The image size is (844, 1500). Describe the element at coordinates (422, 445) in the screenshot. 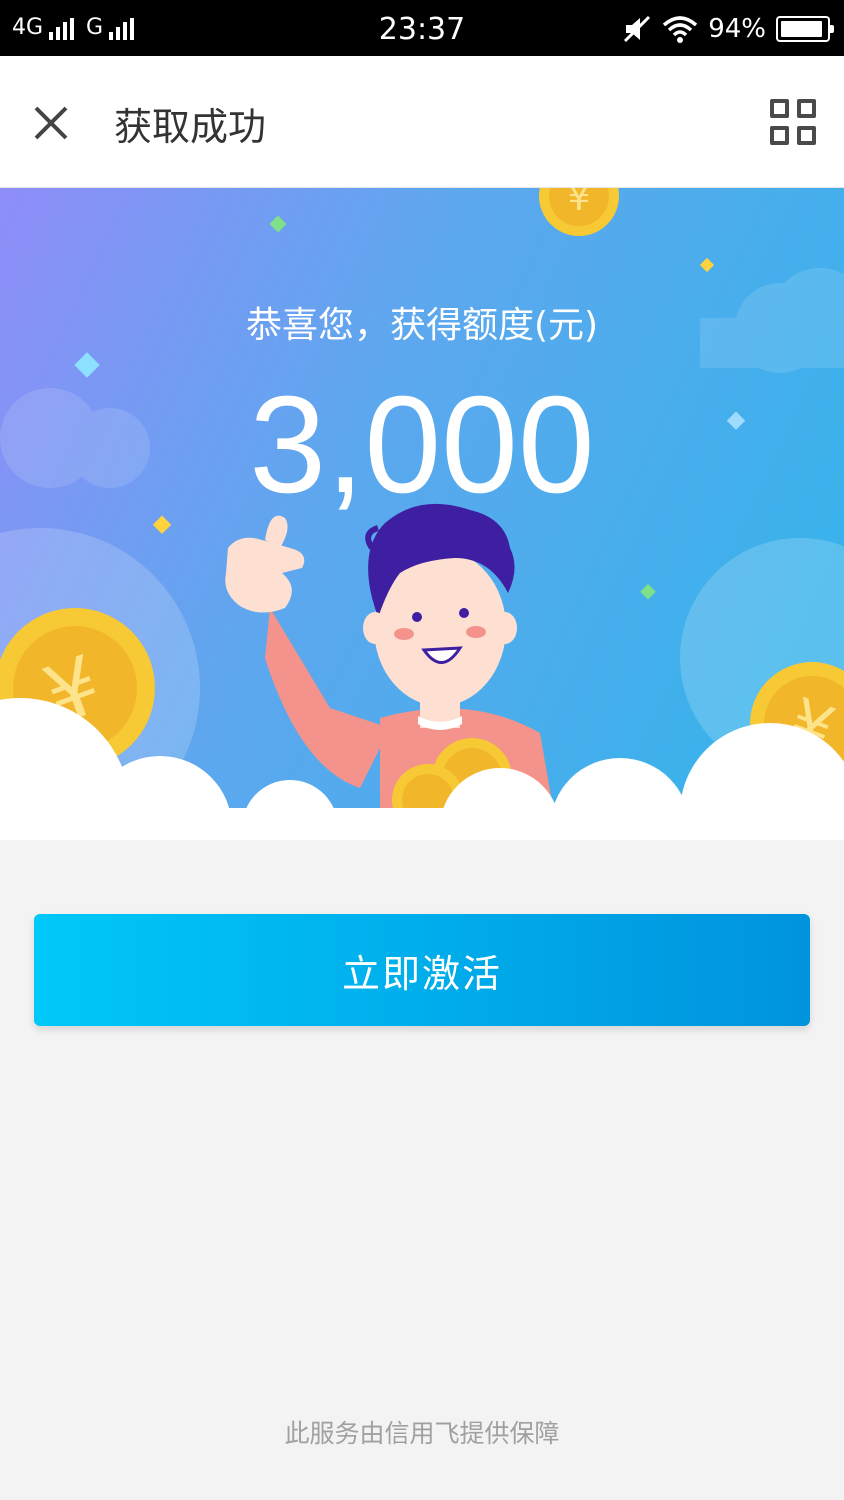

I see `credit-amount: 3,000` at that location.